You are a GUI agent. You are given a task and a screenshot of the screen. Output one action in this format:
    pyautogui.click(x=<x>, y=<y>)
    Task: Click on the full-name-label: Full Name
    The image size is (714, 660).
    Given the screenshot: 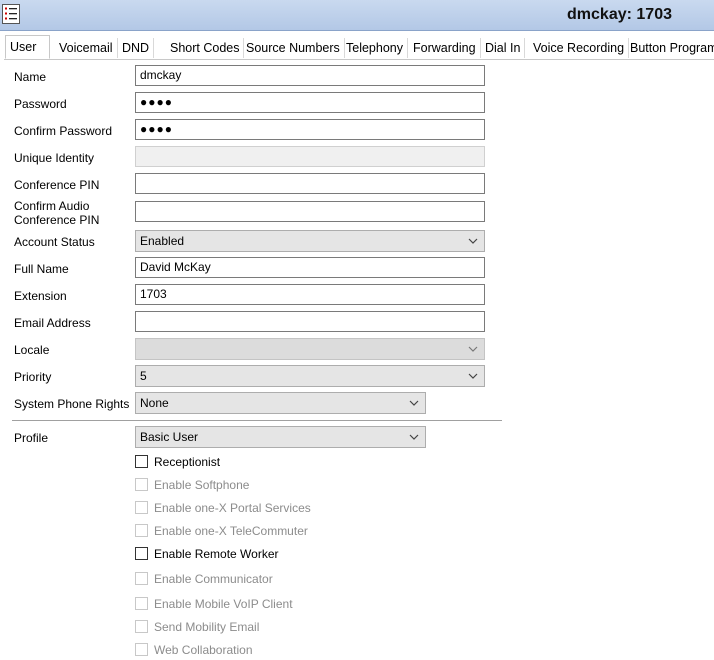 What is the action you would take?
    pyautogui.click(x=41, y=269)
    